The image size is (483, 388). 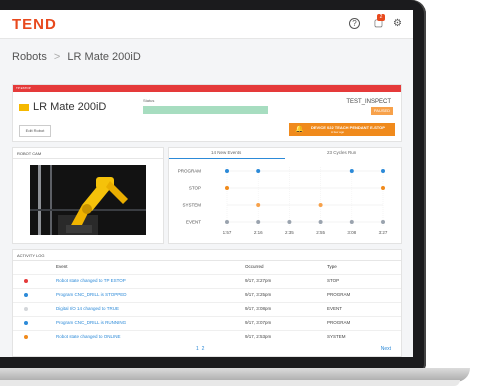 What do you see at coordinates (195, 188) in the screenshot?
I see `y-axis-label: STOP` at bounding box center [195, 188].